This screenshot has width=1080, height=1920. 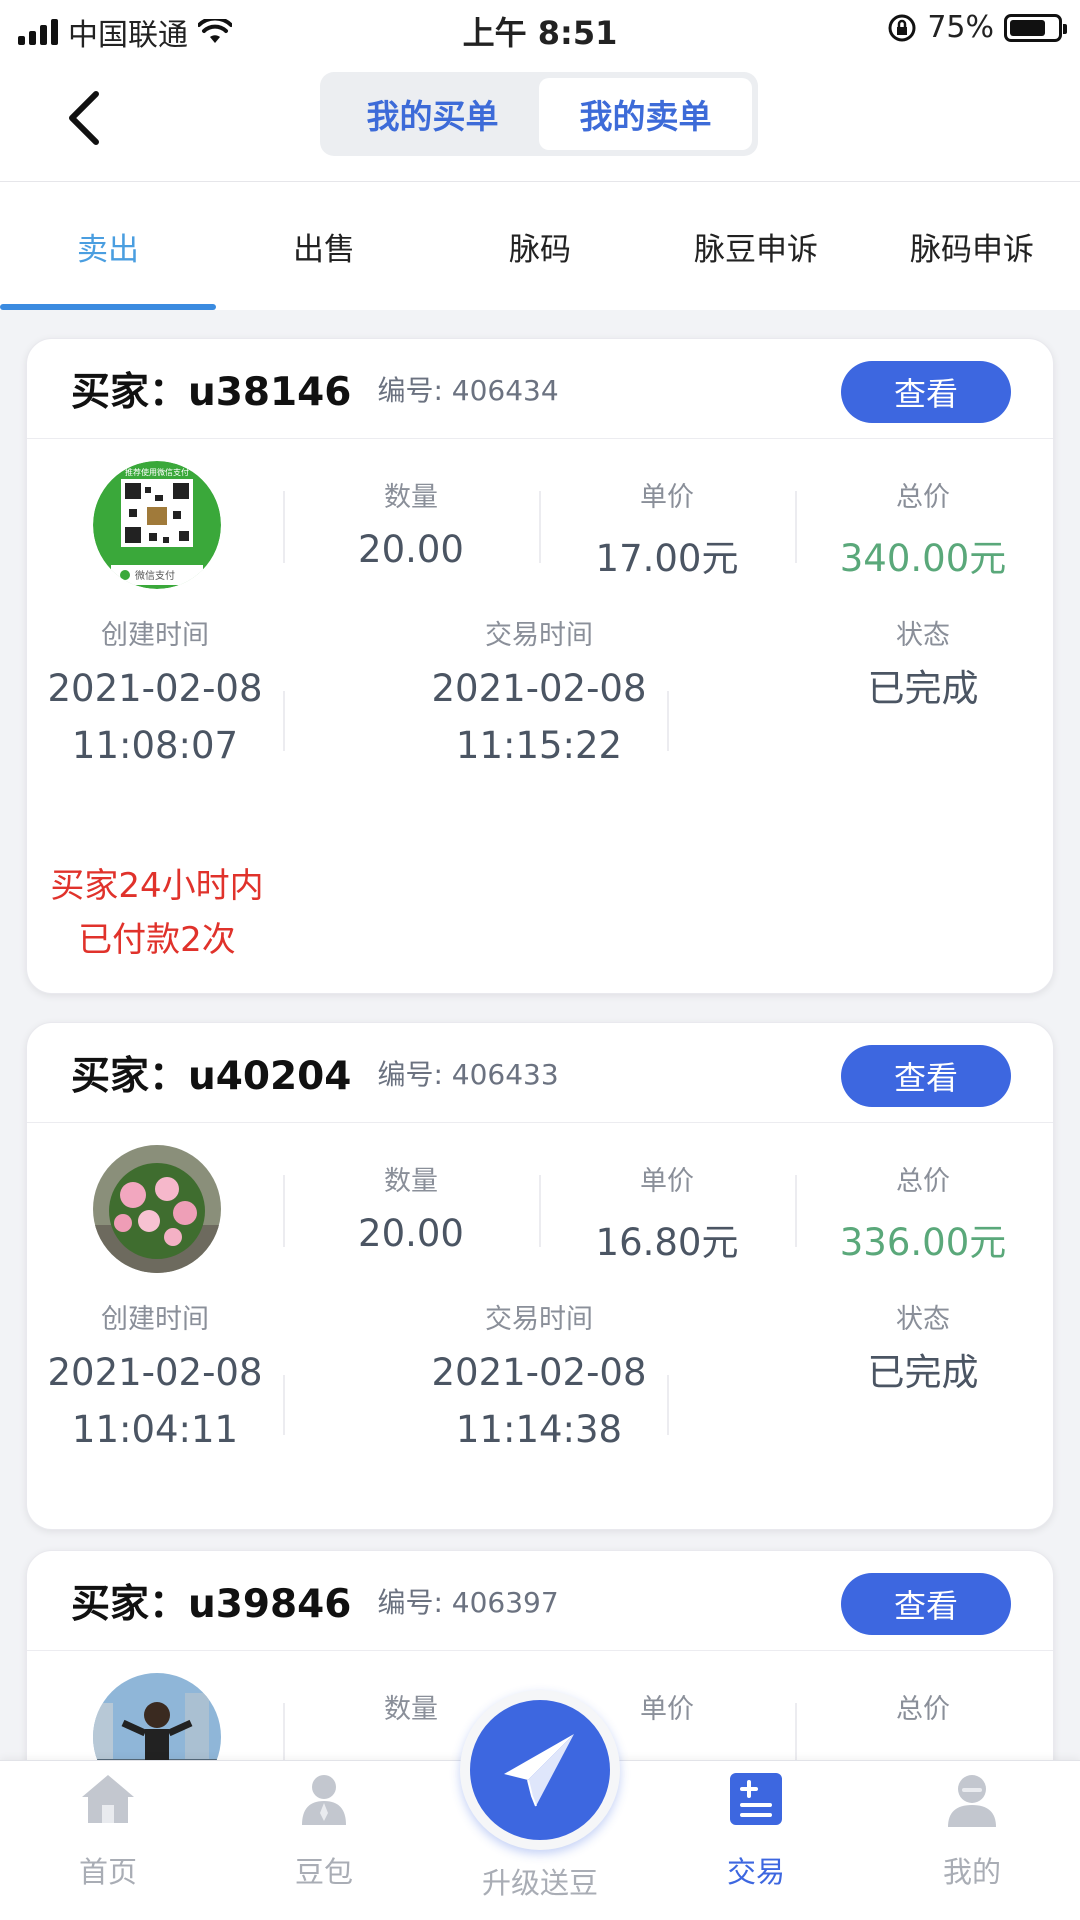 What do you see at coordinates (667, 1212) in the screenshot?
I see `unit-price-cell: 单价 16.80元` at bounding box center [667, 1212].